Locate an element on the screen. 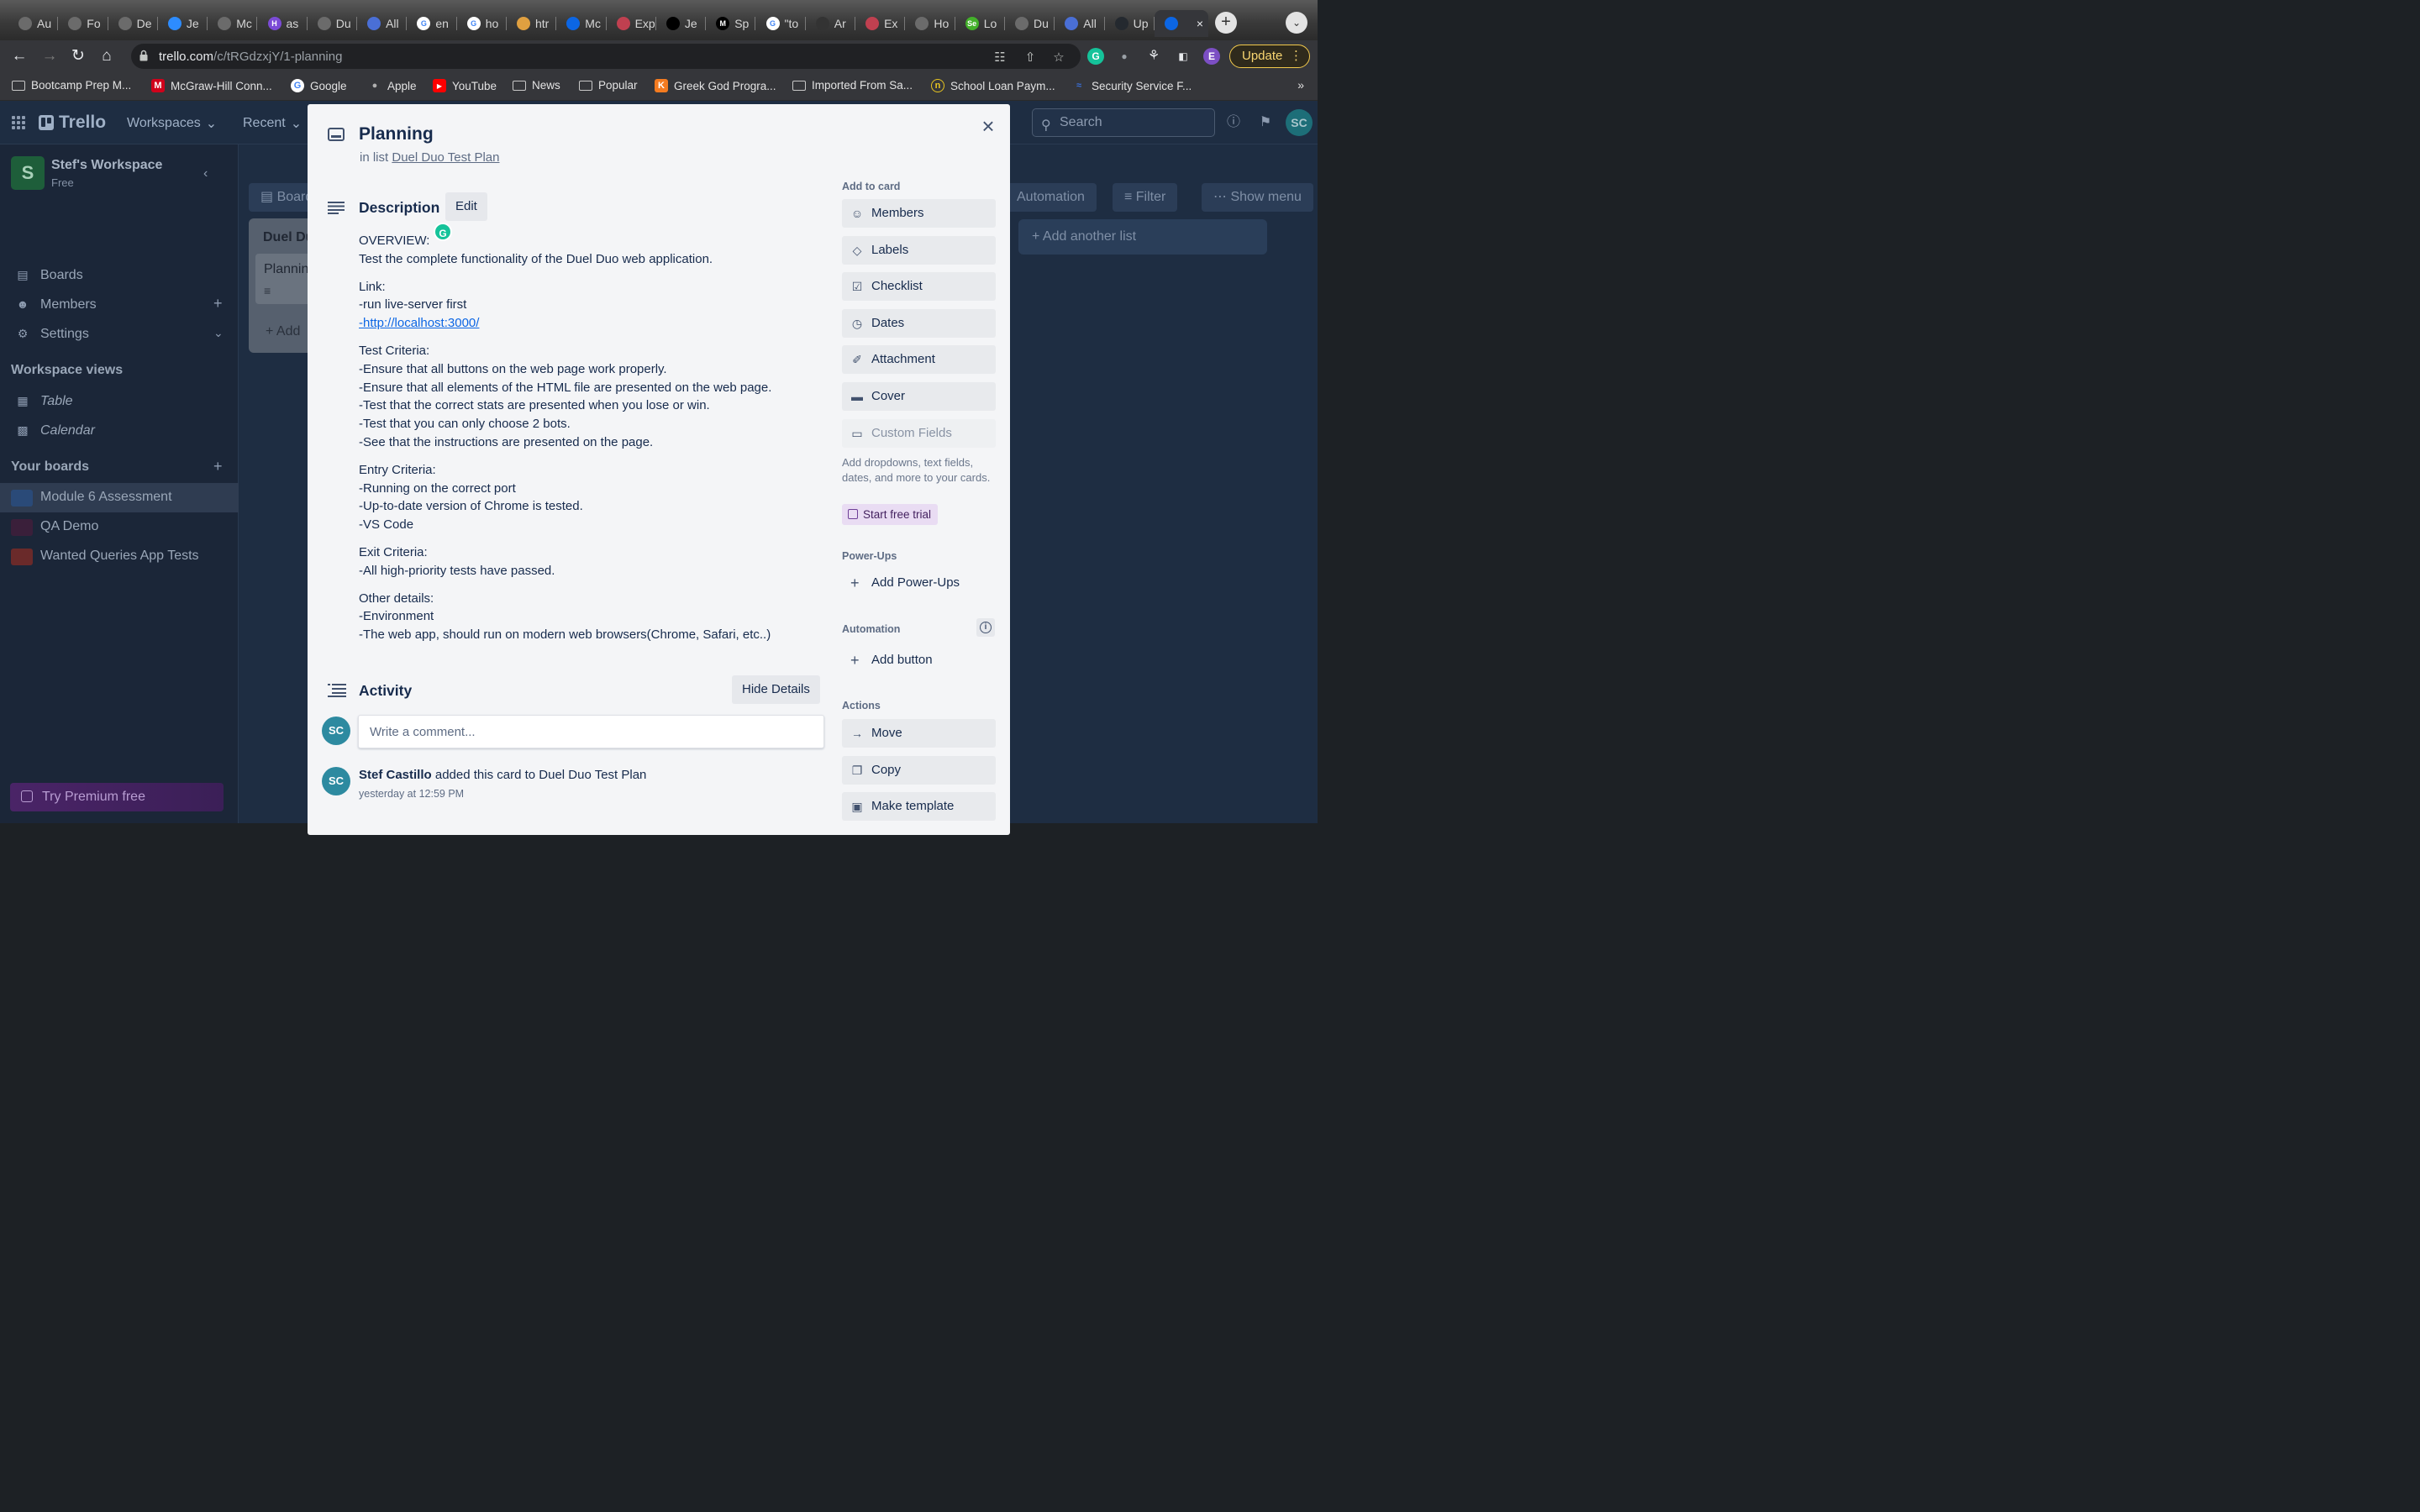 The width and height of the screenshot is (2420, 1512). add-button-button: + Add button is located at coordinates (919, 660).